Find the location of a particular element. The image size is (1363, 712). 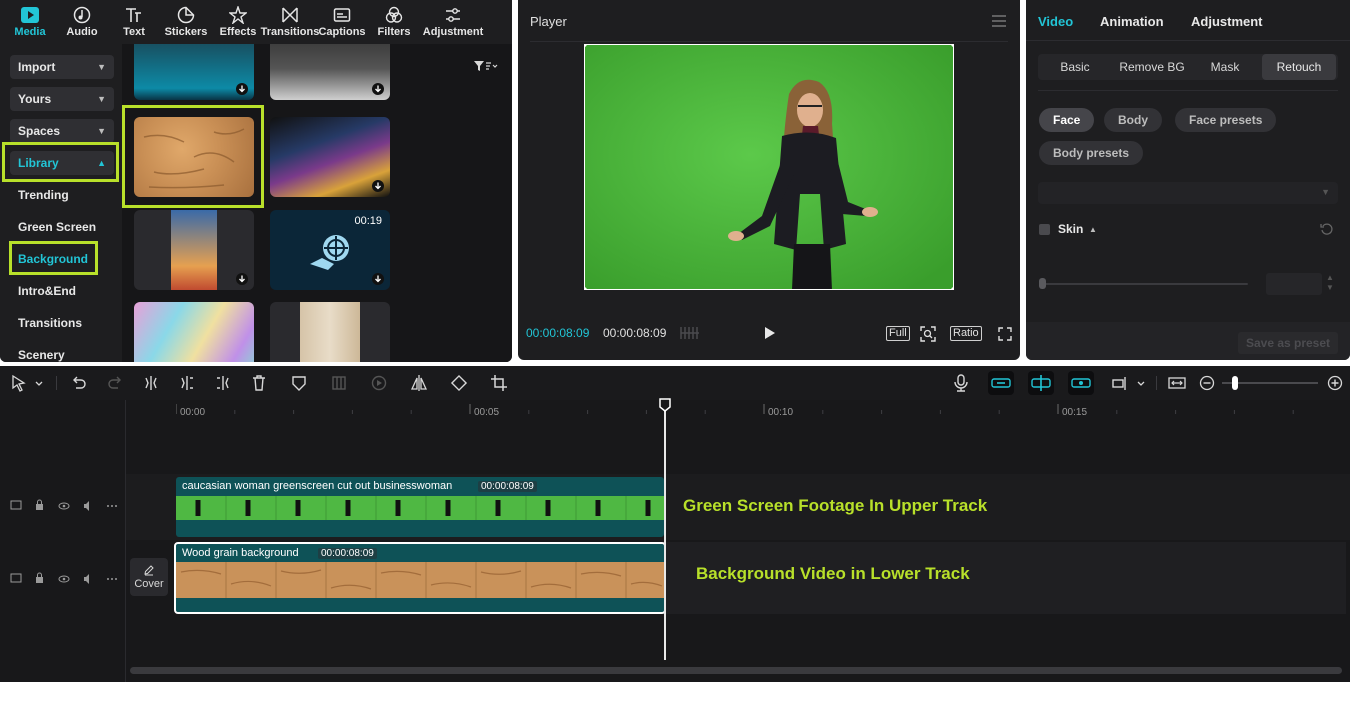

preset-dropdown: ▼ is located at coordinates (1188, 193).